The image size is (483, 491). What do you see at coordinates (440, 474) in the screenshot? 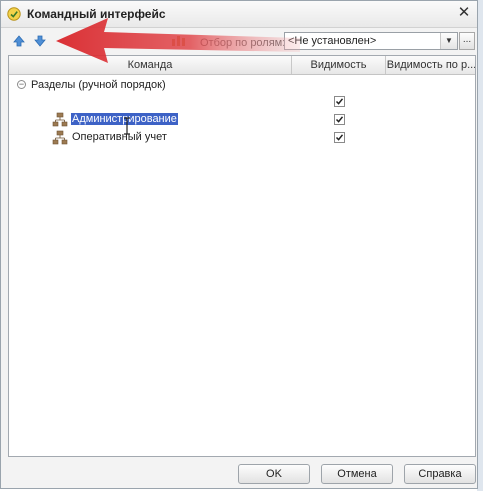
I see `help-button: Справка` at bounding box center [440, 474].